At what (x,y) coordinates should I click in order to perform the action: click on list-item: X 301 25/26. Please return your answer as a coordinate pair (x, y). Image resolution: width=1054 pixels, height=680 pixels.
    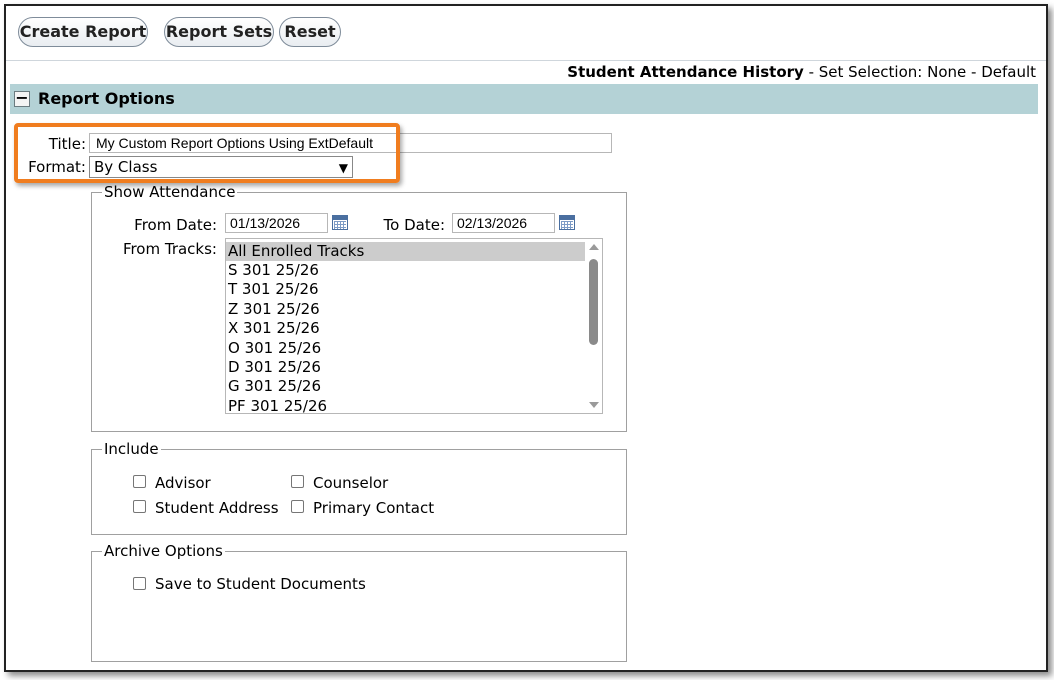
    Looking at the image, I should click on (405, 328).